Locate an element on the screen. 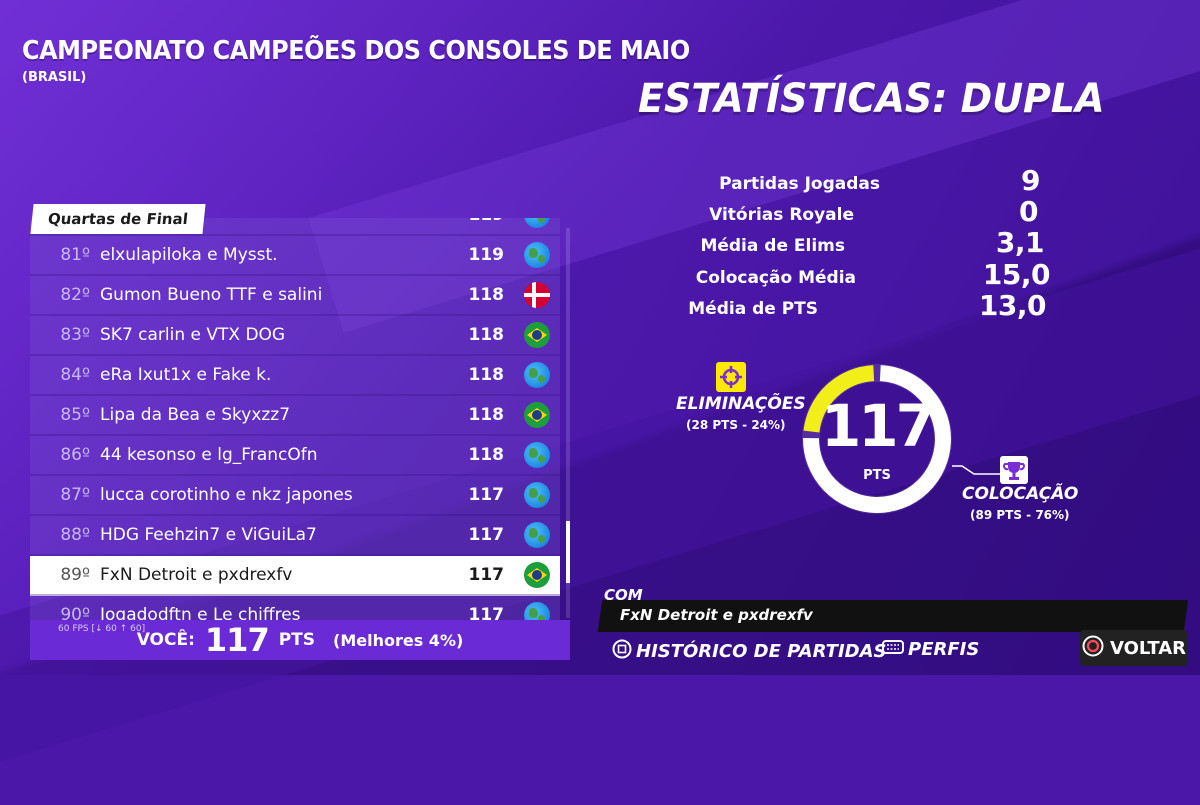  tournament-region: (BRASIL) is located at coordinates (54, 77).